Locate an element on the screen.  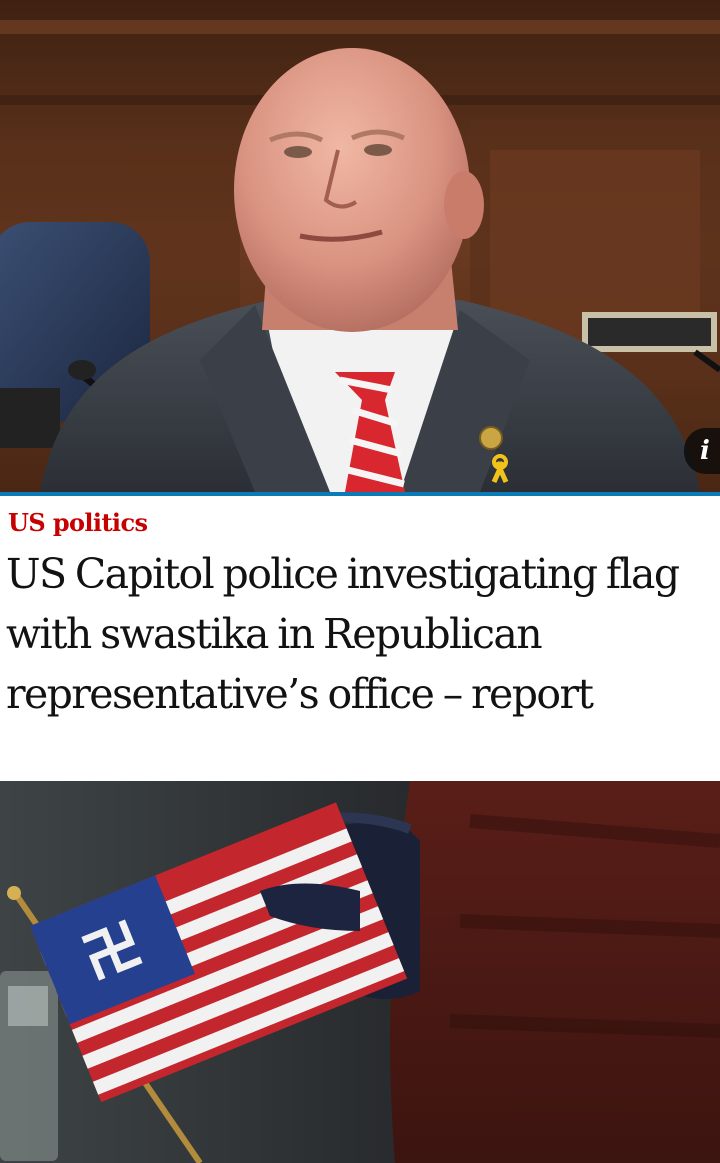
section-label: US politics is located at coordinates (78, 522).